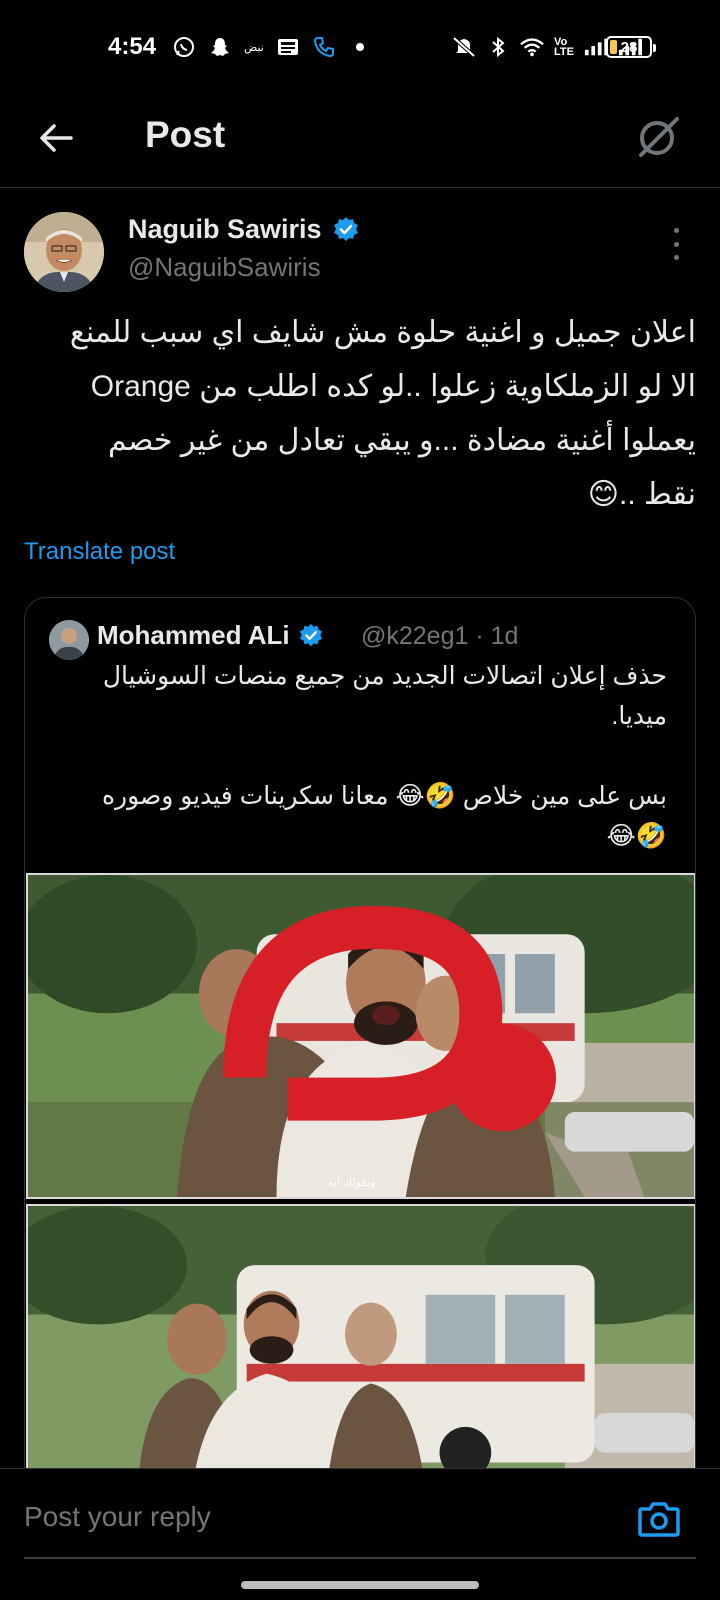 The height and width of the screenshot is (1600, 720). Describe the element at coordinates (225, 229) in the screenshot. I see `author-name-text: Naguib Sawiris` at that location.